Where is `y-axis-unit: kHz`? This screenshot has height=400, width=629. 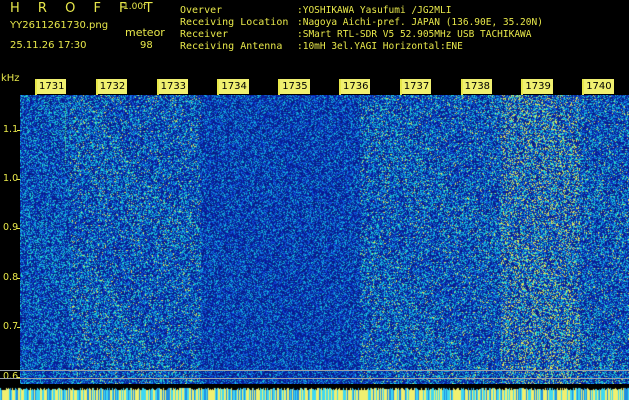 y-axis-unit: kHz is located at coordinates (10, 78).